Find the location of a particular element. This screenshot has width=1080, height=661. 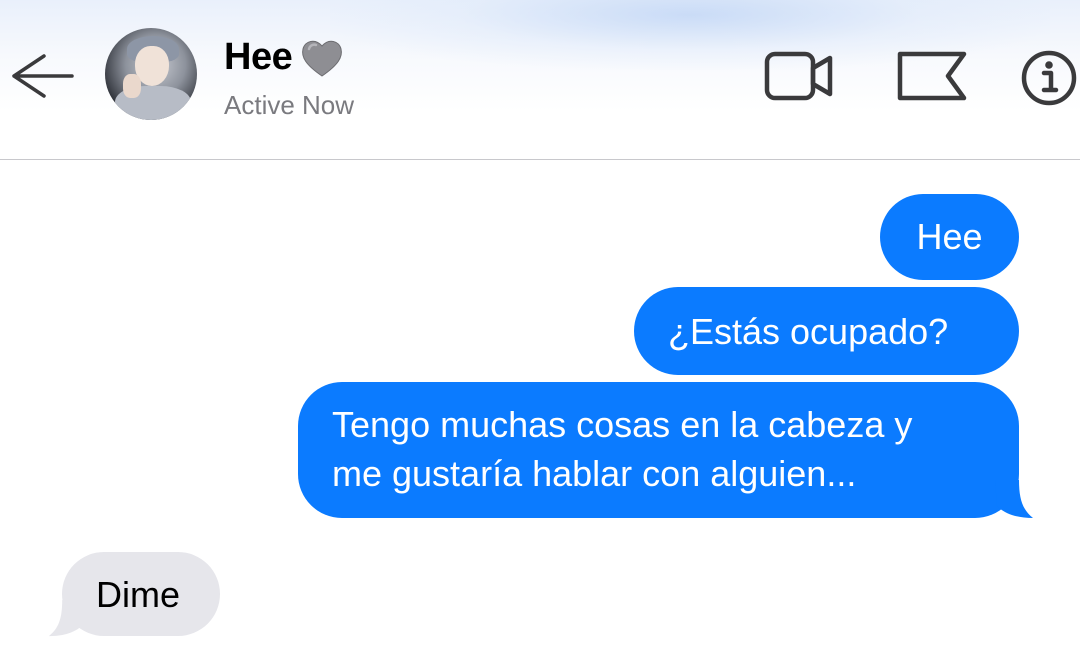

sent-message-bubble: ¿Estás ocupado? is located at coordinates (826, 331).